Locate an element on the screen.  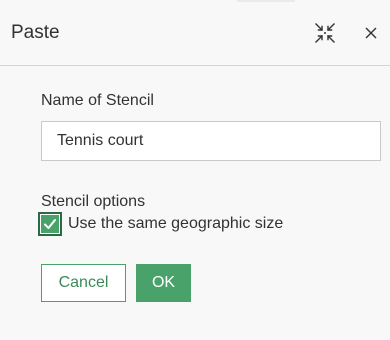
close-button is located at coordinates (371, 33).